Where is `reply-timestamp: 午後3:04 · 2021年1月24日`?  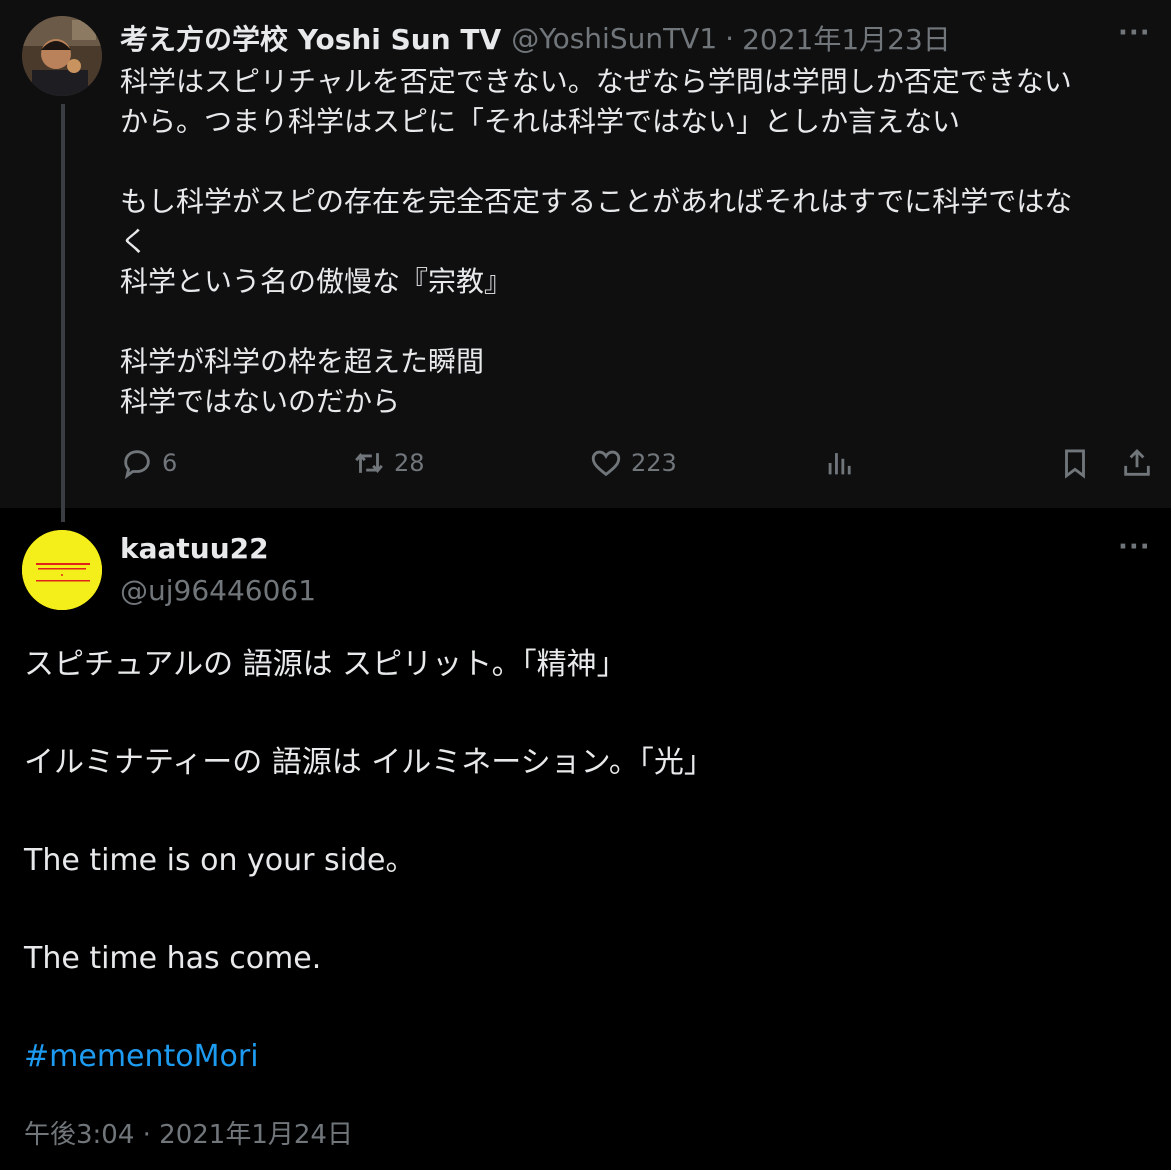
reply-timestamp: 午後3:04 · 2021年1月24日 is located at coordinates (188, 1132).